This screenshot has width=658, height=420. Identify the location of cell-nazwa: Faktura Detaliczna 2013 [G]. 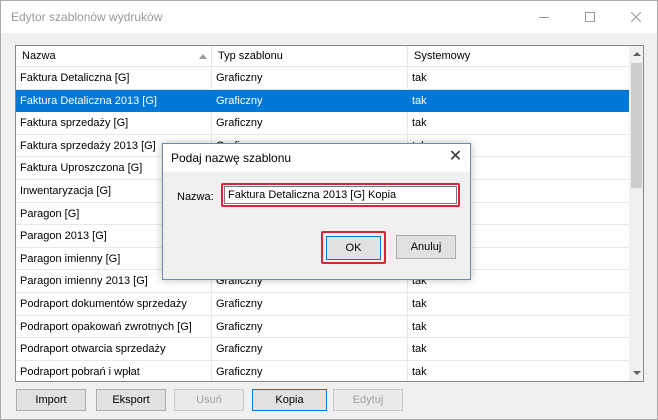
(114, 100).